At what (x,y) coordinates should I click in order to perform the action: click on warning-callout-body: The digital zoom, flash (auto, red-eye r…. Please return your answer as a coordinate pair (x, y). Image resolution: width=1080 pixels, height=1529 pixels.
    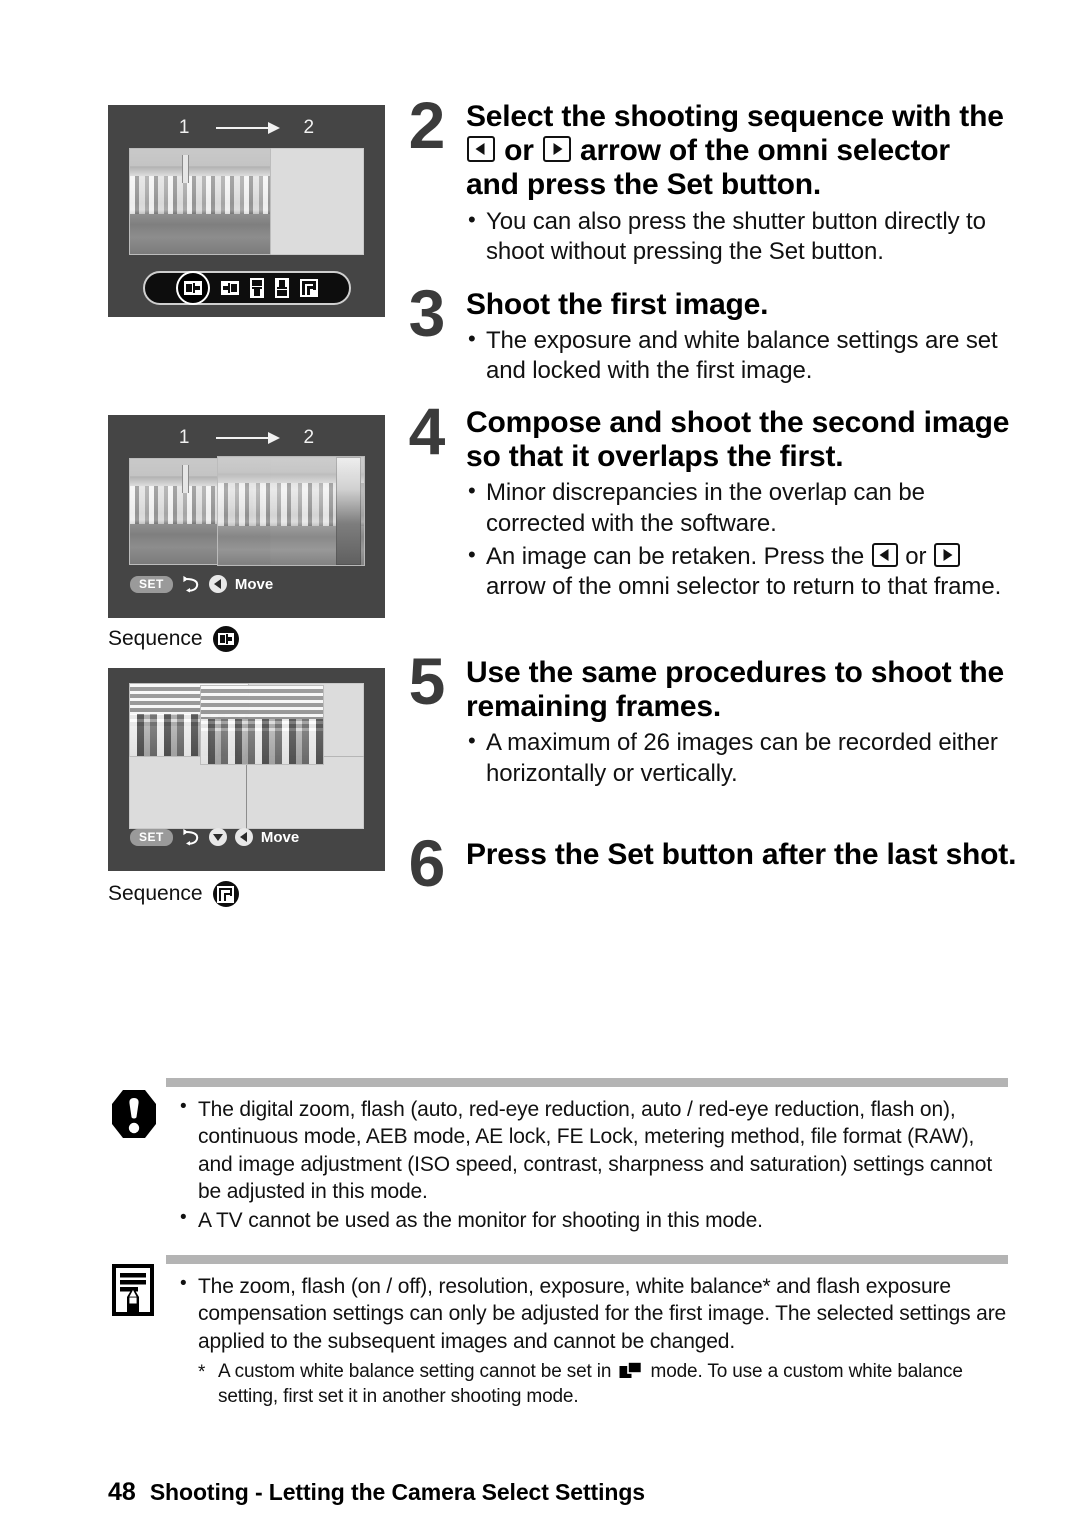
    Looking at the image, I should click on (592, 1156).